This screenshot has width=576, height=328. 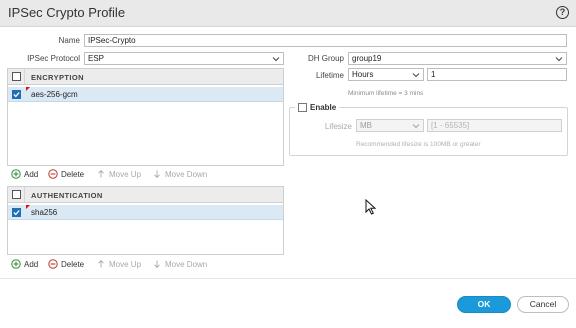 I want to click on enable-legend: Enable, so click(x=317, y=107).